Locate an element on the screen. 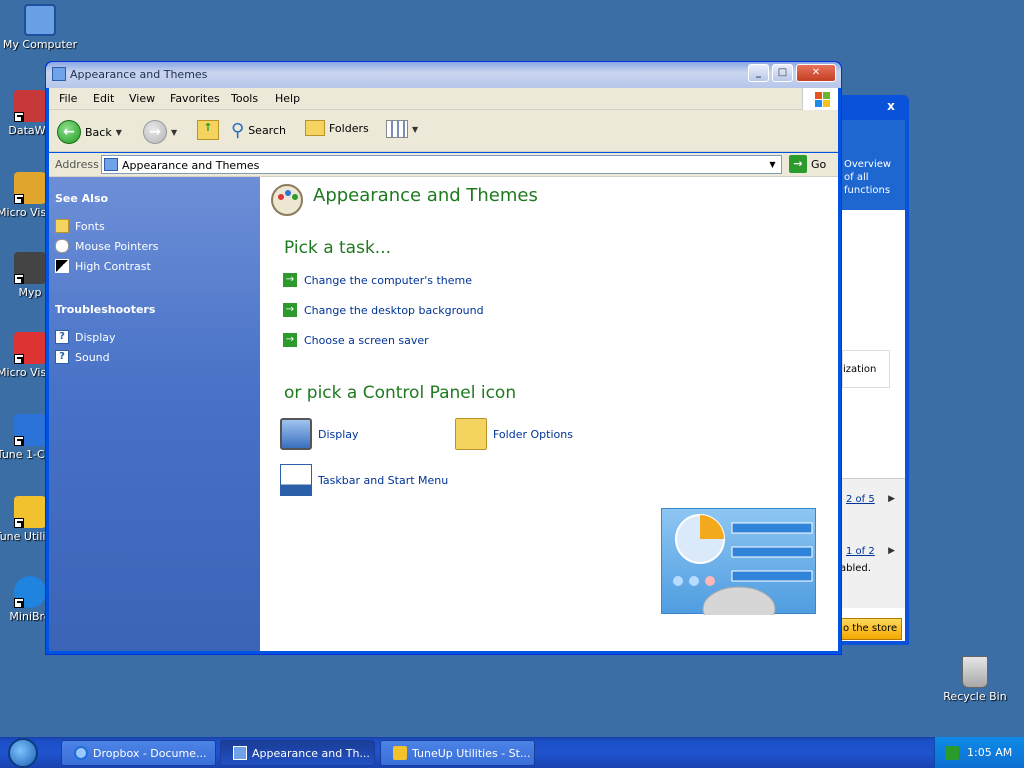 This screenshot has width=1024, height=768. network-icon is located at coordinates (952, 753).